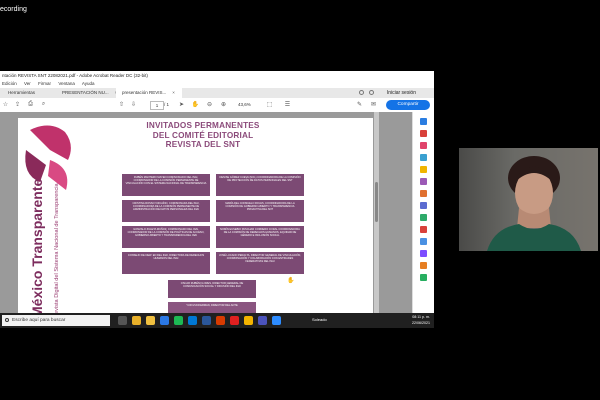 This screenshot has width=600, height=400. Describe the element at coordinates (164, 320) in the screenshot. I see `mail-icon` at that location.